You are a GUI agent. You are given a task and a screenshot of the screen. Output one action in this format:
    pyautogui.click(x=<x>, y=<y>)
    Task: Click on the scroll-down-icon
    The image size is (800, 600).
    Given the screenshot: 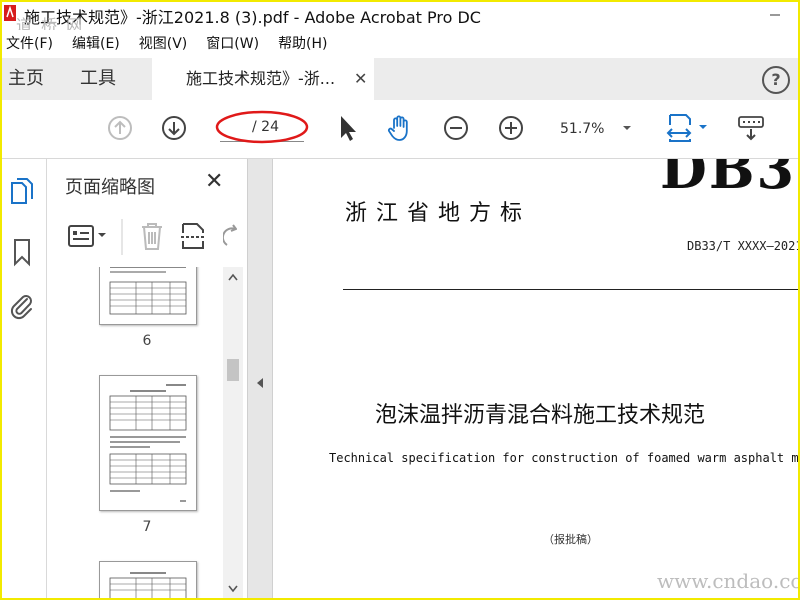 What is the action you would take?
    pyautogui.click(x=233, y=589)
    